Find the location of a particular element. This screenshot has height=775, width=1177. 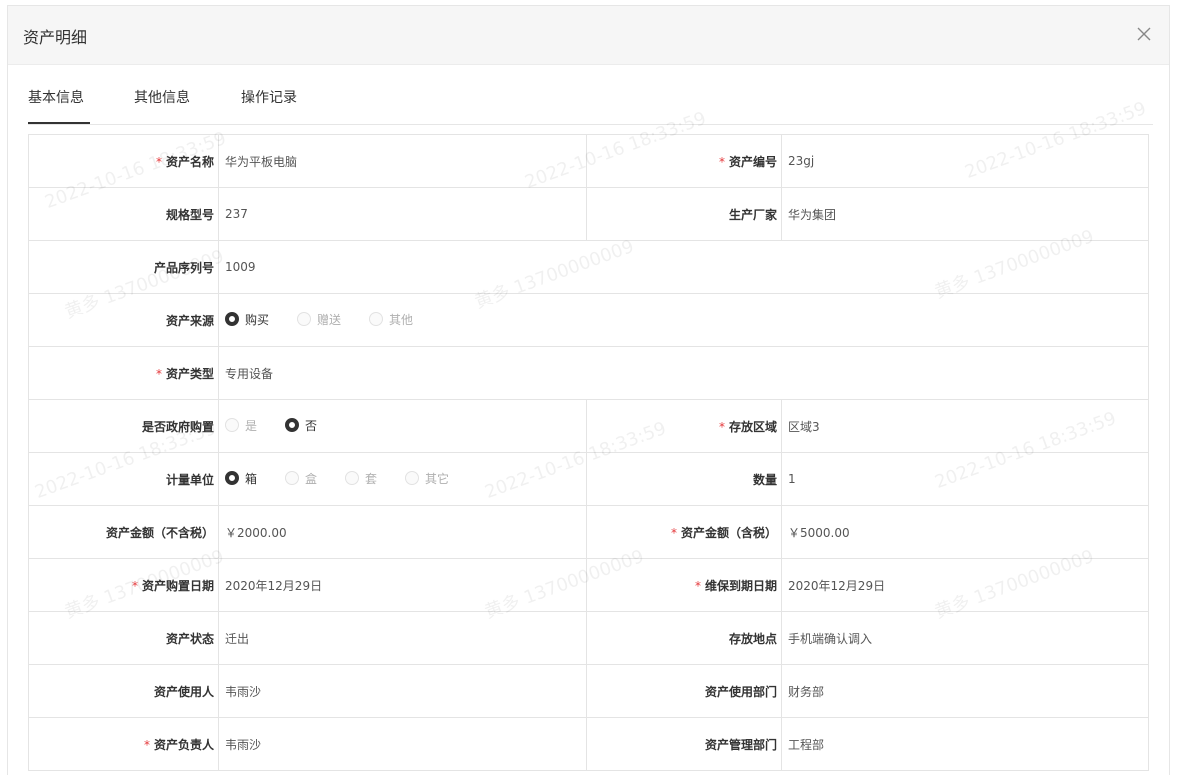

table-row: * 资产购置日期 2020年12月29日 * 维保到期日期 2020年12月29日 is located at coordinates (588, 585).